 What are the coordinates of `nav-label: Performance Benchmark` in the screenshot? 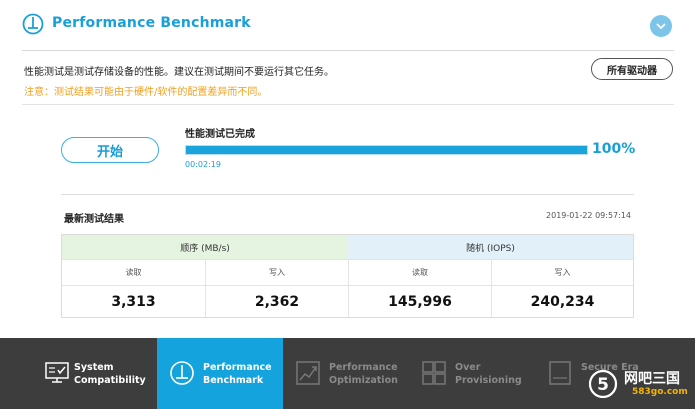 It's located at (237, 374).